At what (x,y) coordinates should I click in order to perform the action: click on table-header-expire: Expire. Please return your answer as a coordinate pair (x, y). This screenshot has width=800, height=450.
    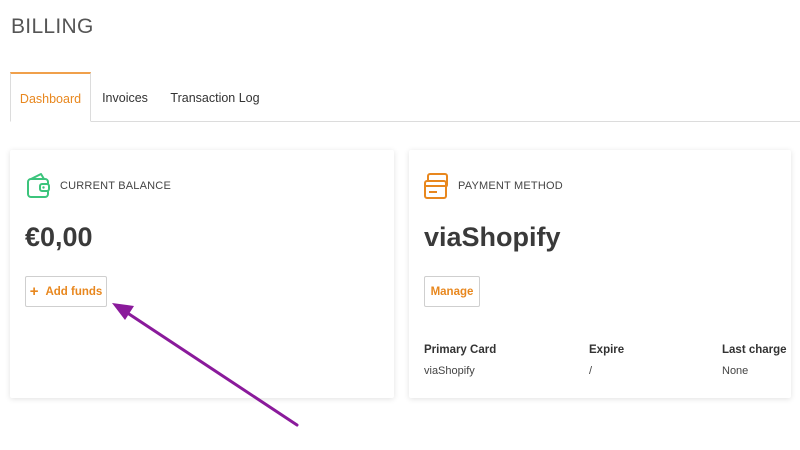
    Looking at the image, I should click on (607, 350).